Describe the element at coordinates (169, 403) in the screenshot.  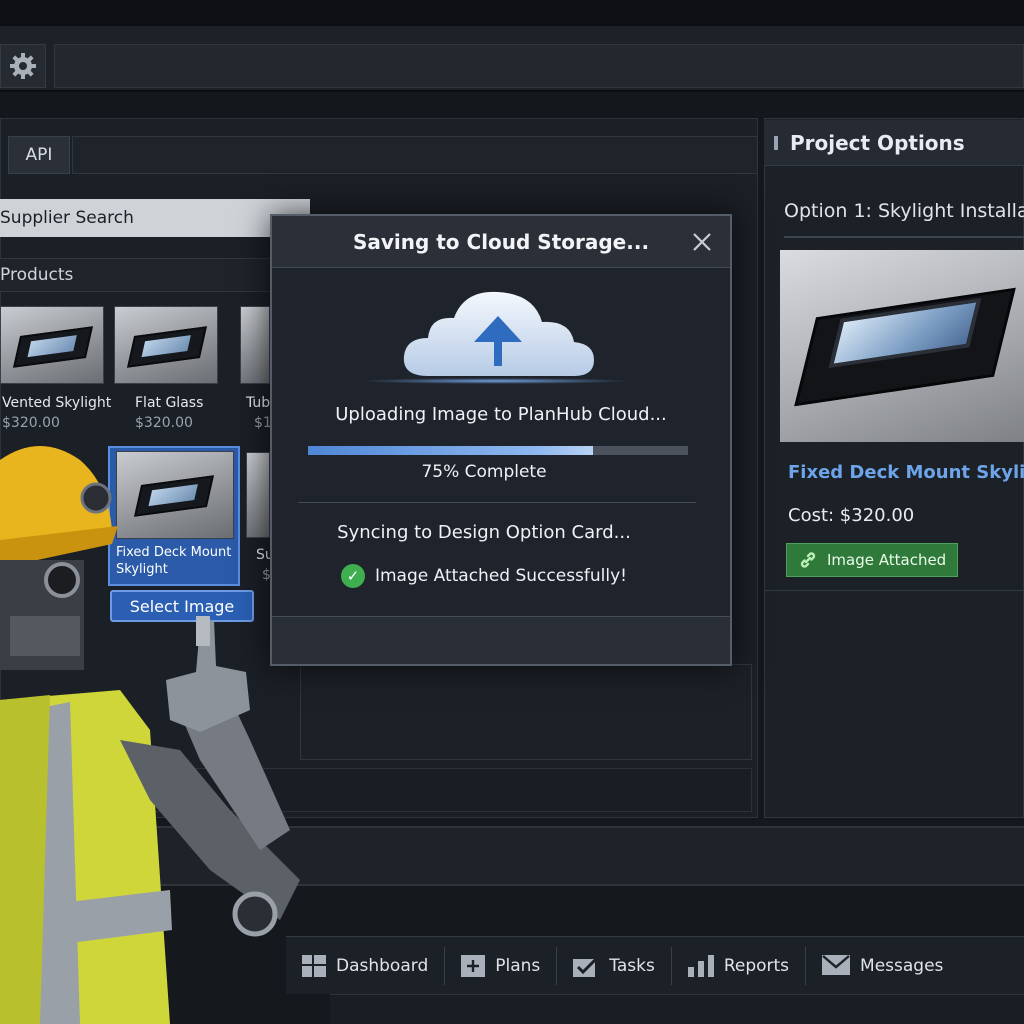
I see `product-name: Flat Glass` at that location.